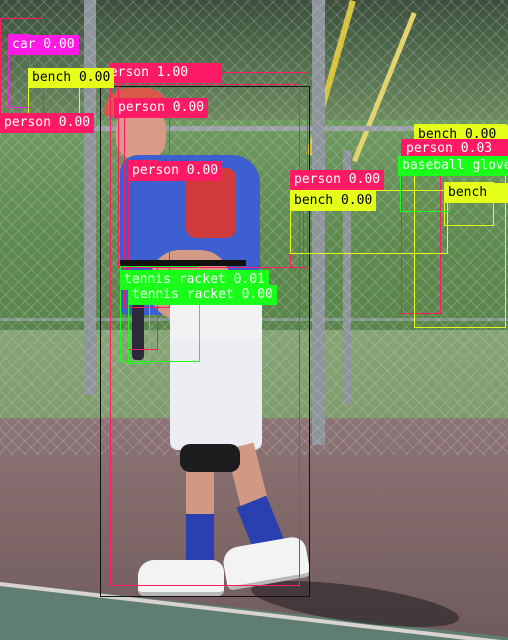 The height and width of the screenshot is (640, 508). Describe the element at coordinates (453, 166) in the screenshot. I see `label-baseball-glove: baseball glove` at that location.